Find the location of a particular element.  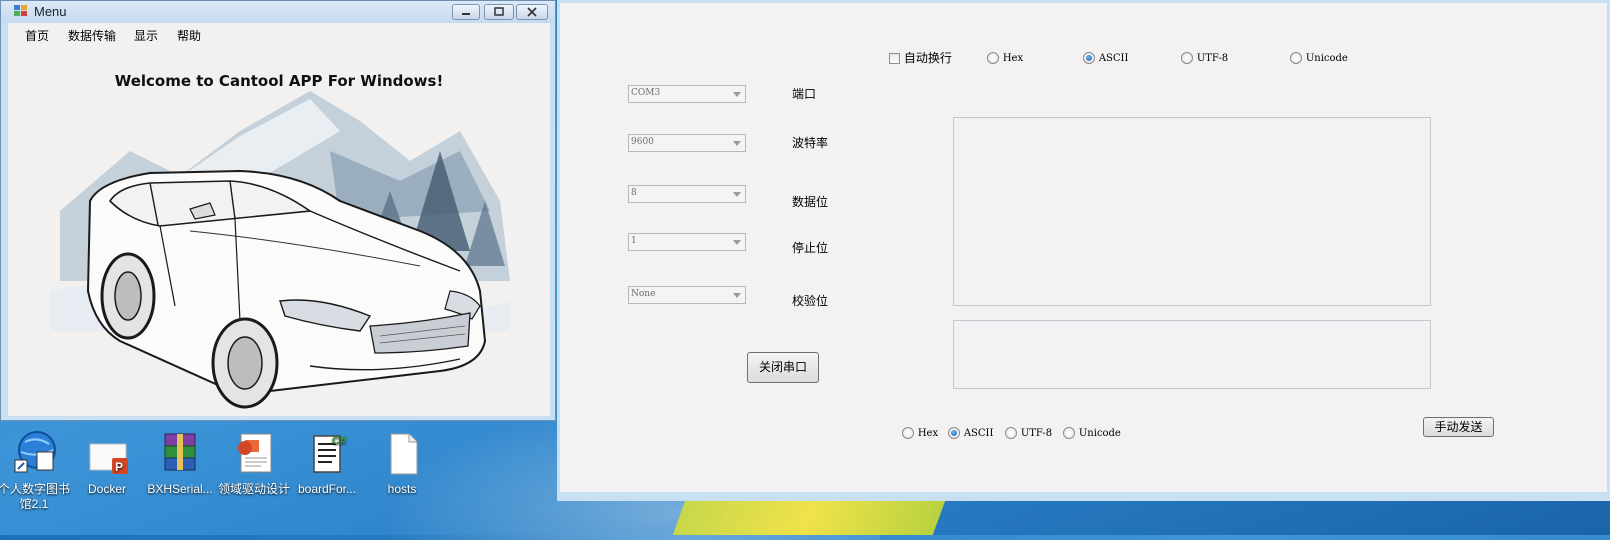

desktop-icon-docker: P Docker is located at coordinates (107, 463).